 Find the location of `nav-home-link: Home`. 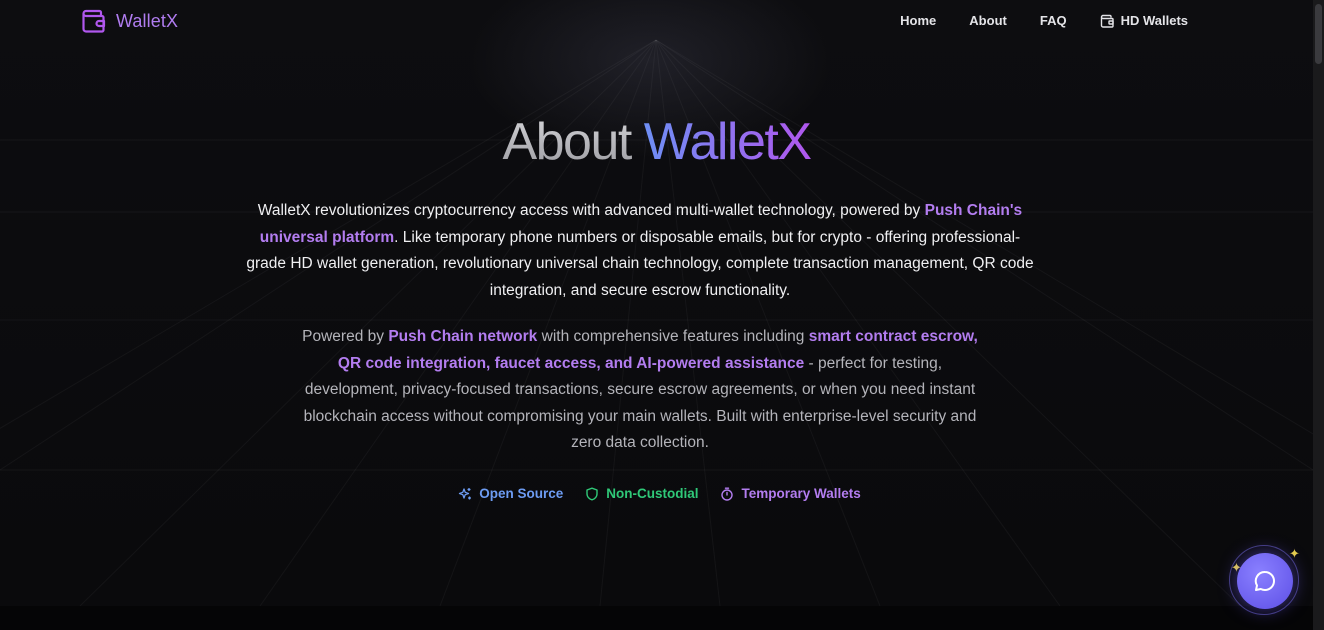

nav-home-link: Home is located at coordinates (918, 20).